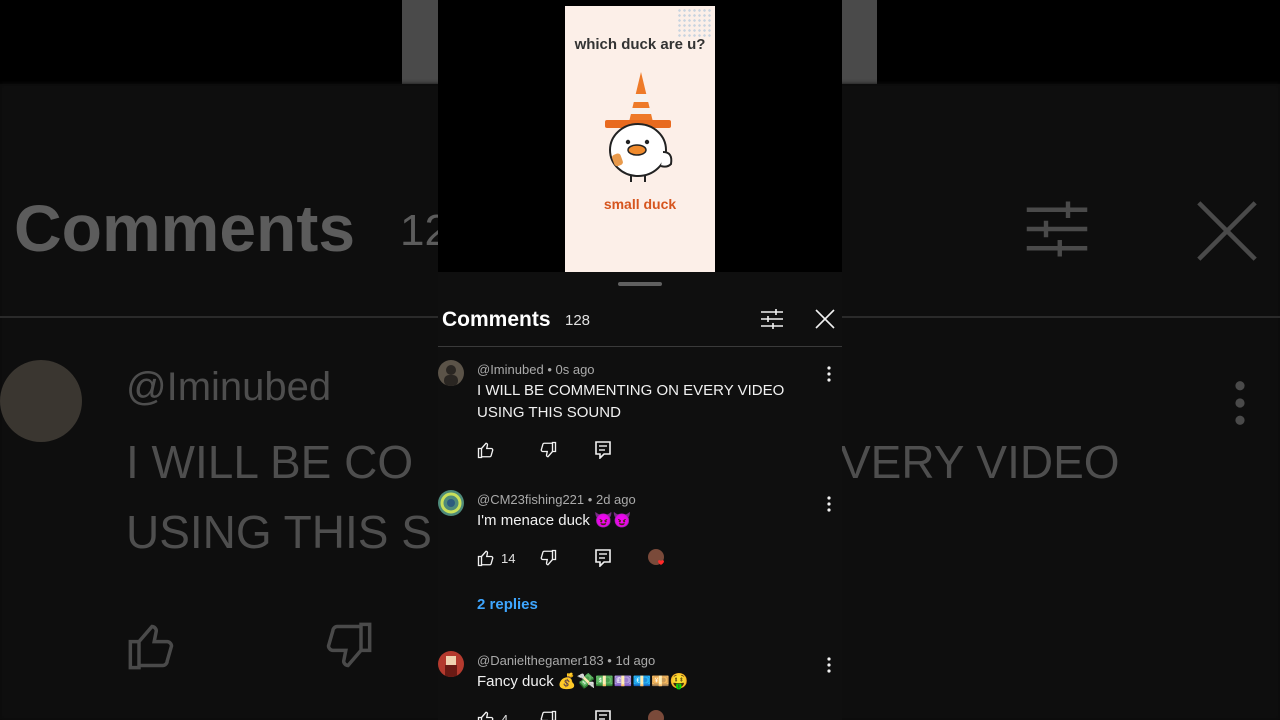 The height and width of the screenshot is (720, 1280). I want to click on comment-meta: @Iminubed • 0s ago, so click(536, 369).